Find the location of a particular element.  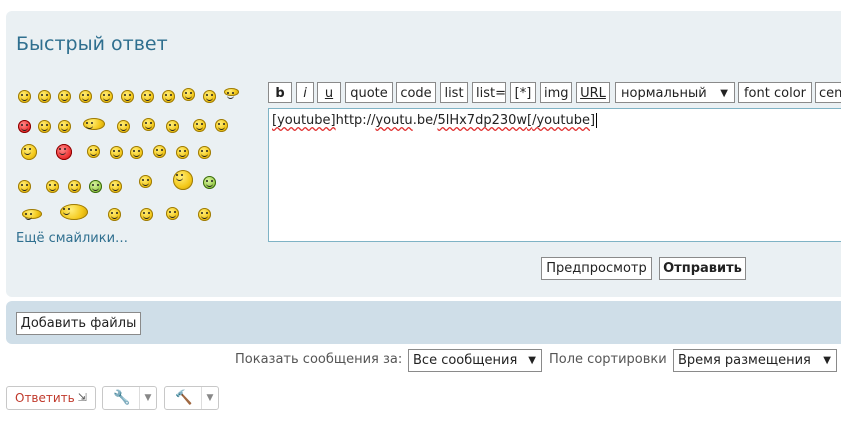

reply-button: Ответить ⇲ is located at coordinates (51, 398).